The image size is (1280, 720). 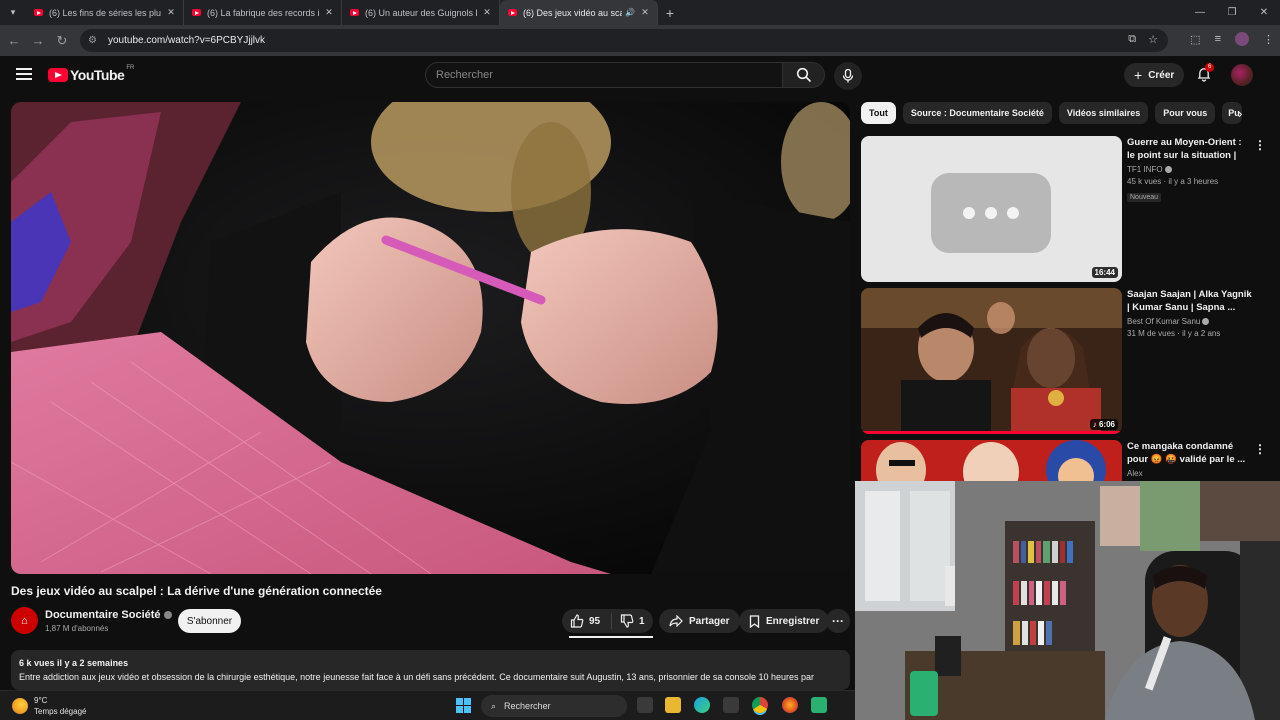 I want to click on subscribe-button: S'abonner, so click(x=209, y=621).